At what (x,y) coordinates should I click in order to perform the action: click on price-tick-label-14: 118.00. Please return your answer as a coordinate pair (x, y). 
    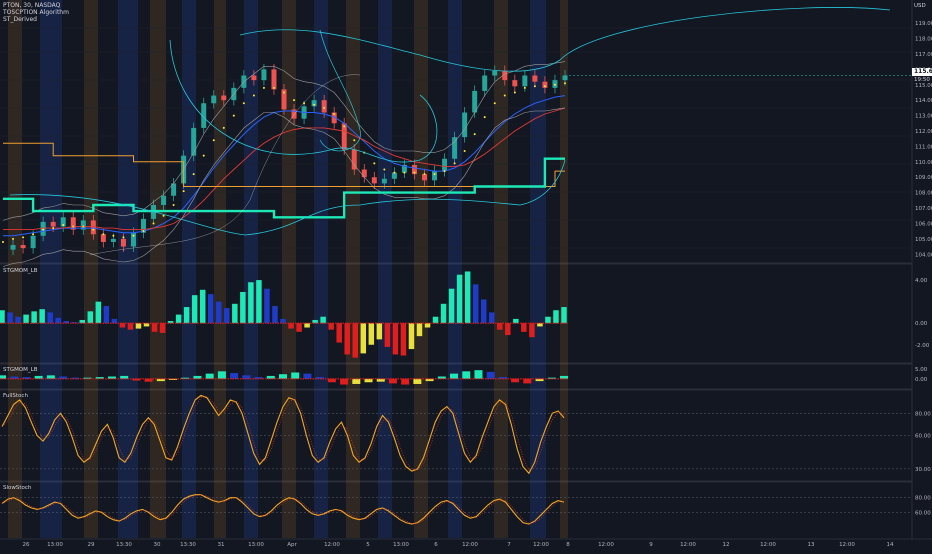
    Looking at the image, I should click on (923, 40).